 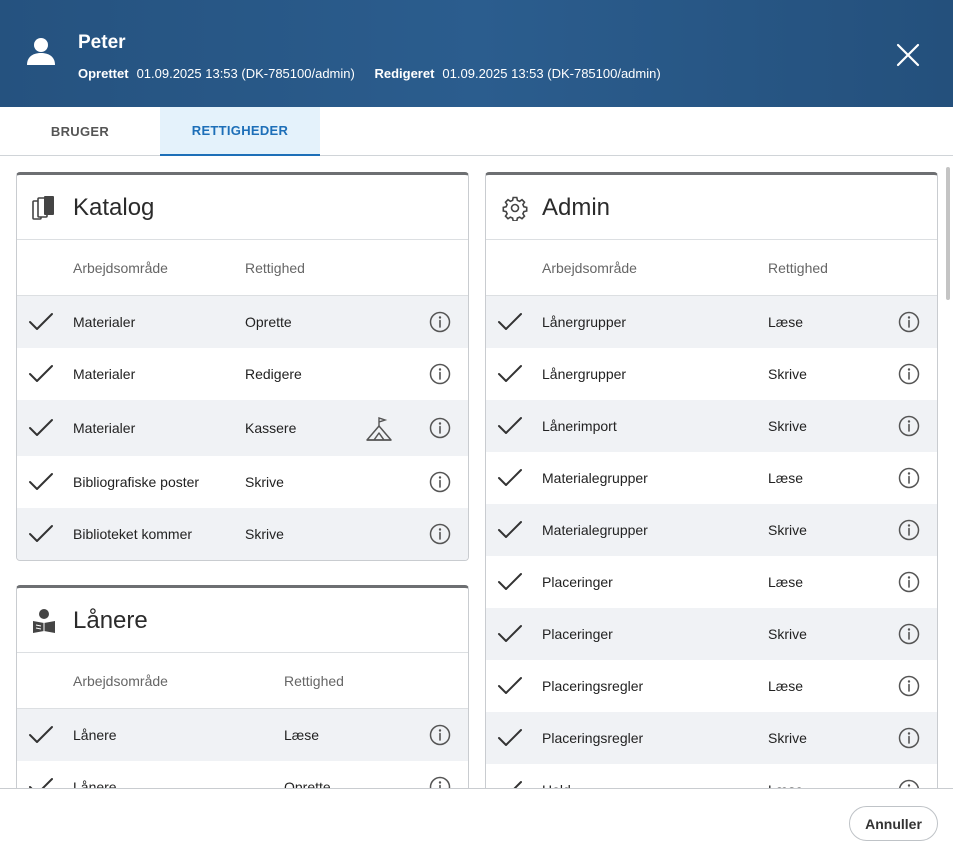 I want to click on tab-bruger: BRUGER, so click(x=80, y=131).